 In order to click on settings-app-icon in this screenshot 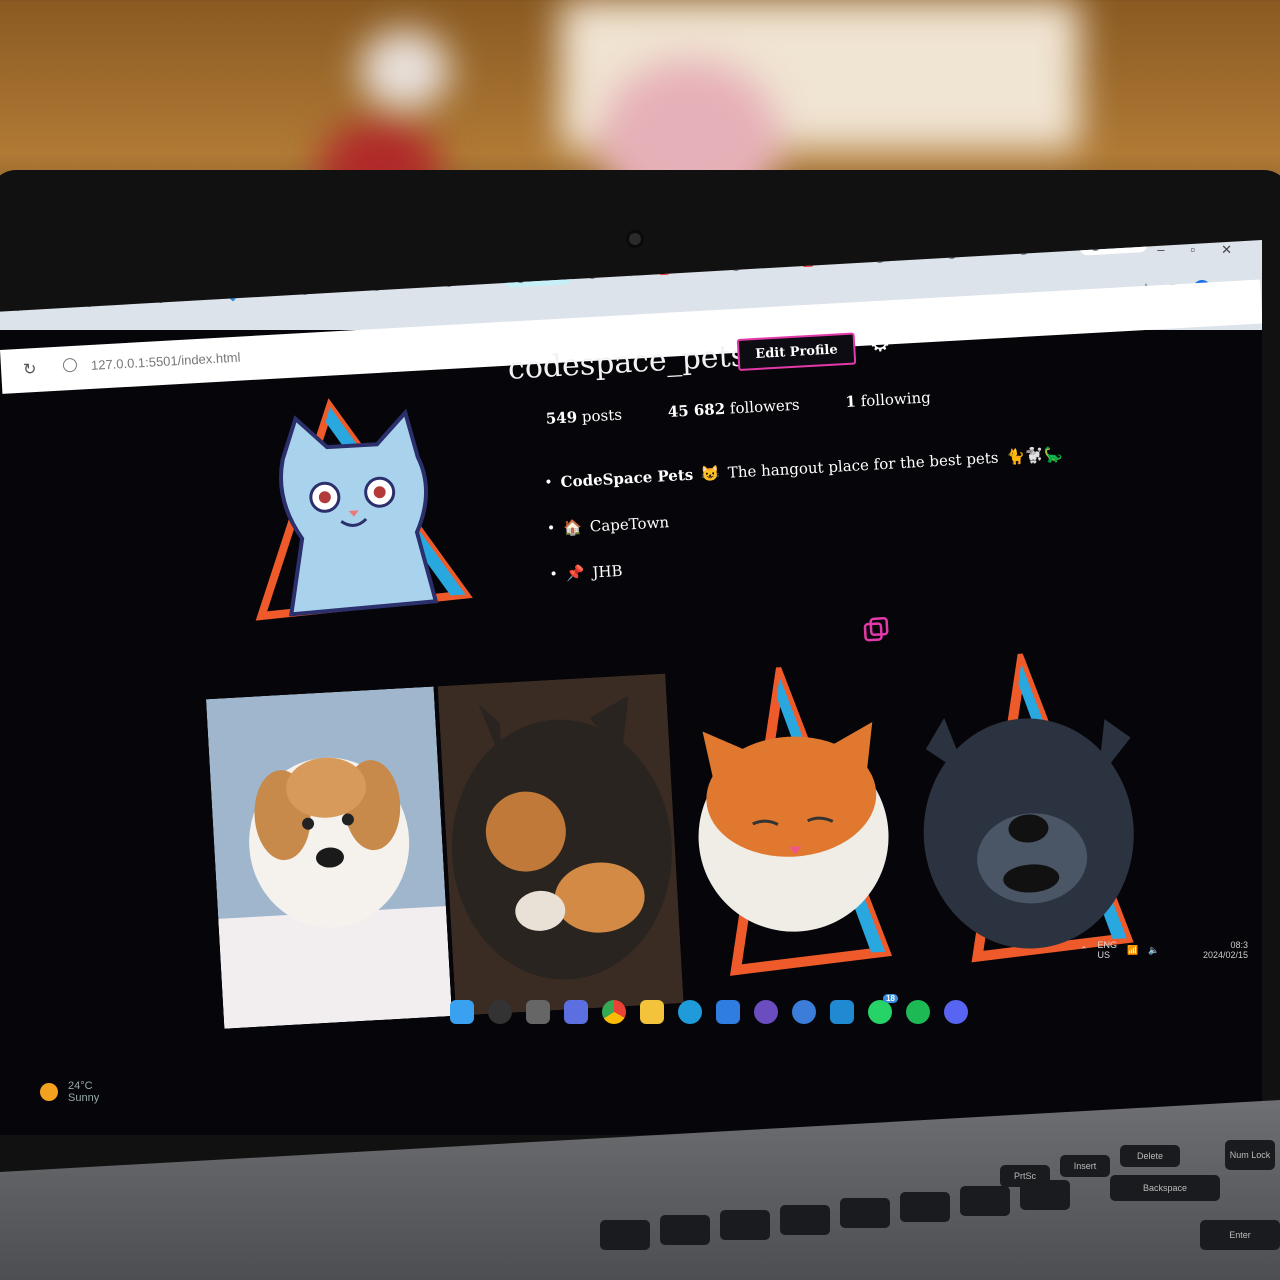, I will do `click(804, 1012)`.